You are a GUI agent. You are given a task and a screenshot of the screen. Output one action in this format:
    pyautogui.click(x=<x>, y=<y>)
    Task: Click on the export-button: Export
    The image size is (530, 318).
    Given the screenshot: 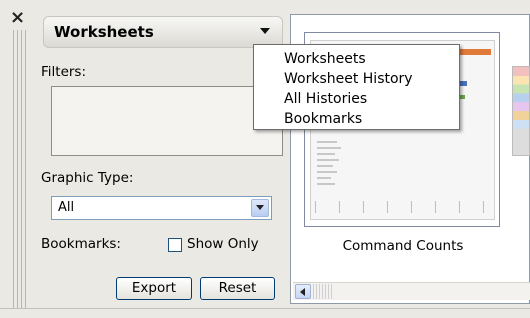 What is the action you would take?
    pyautogui.click(x=154, y=288)
    